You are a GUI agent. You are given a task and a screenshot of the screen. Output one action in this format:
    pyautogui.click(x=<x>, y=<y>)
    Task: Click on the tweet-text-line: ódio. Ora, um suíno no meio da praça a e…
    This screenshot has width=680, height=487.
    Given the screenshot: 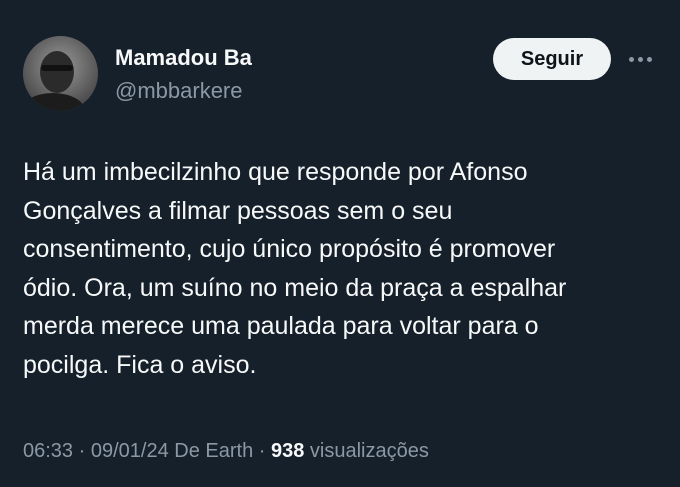 What is the action you would take?
    pyautogui.click(x=295, y=287)
    